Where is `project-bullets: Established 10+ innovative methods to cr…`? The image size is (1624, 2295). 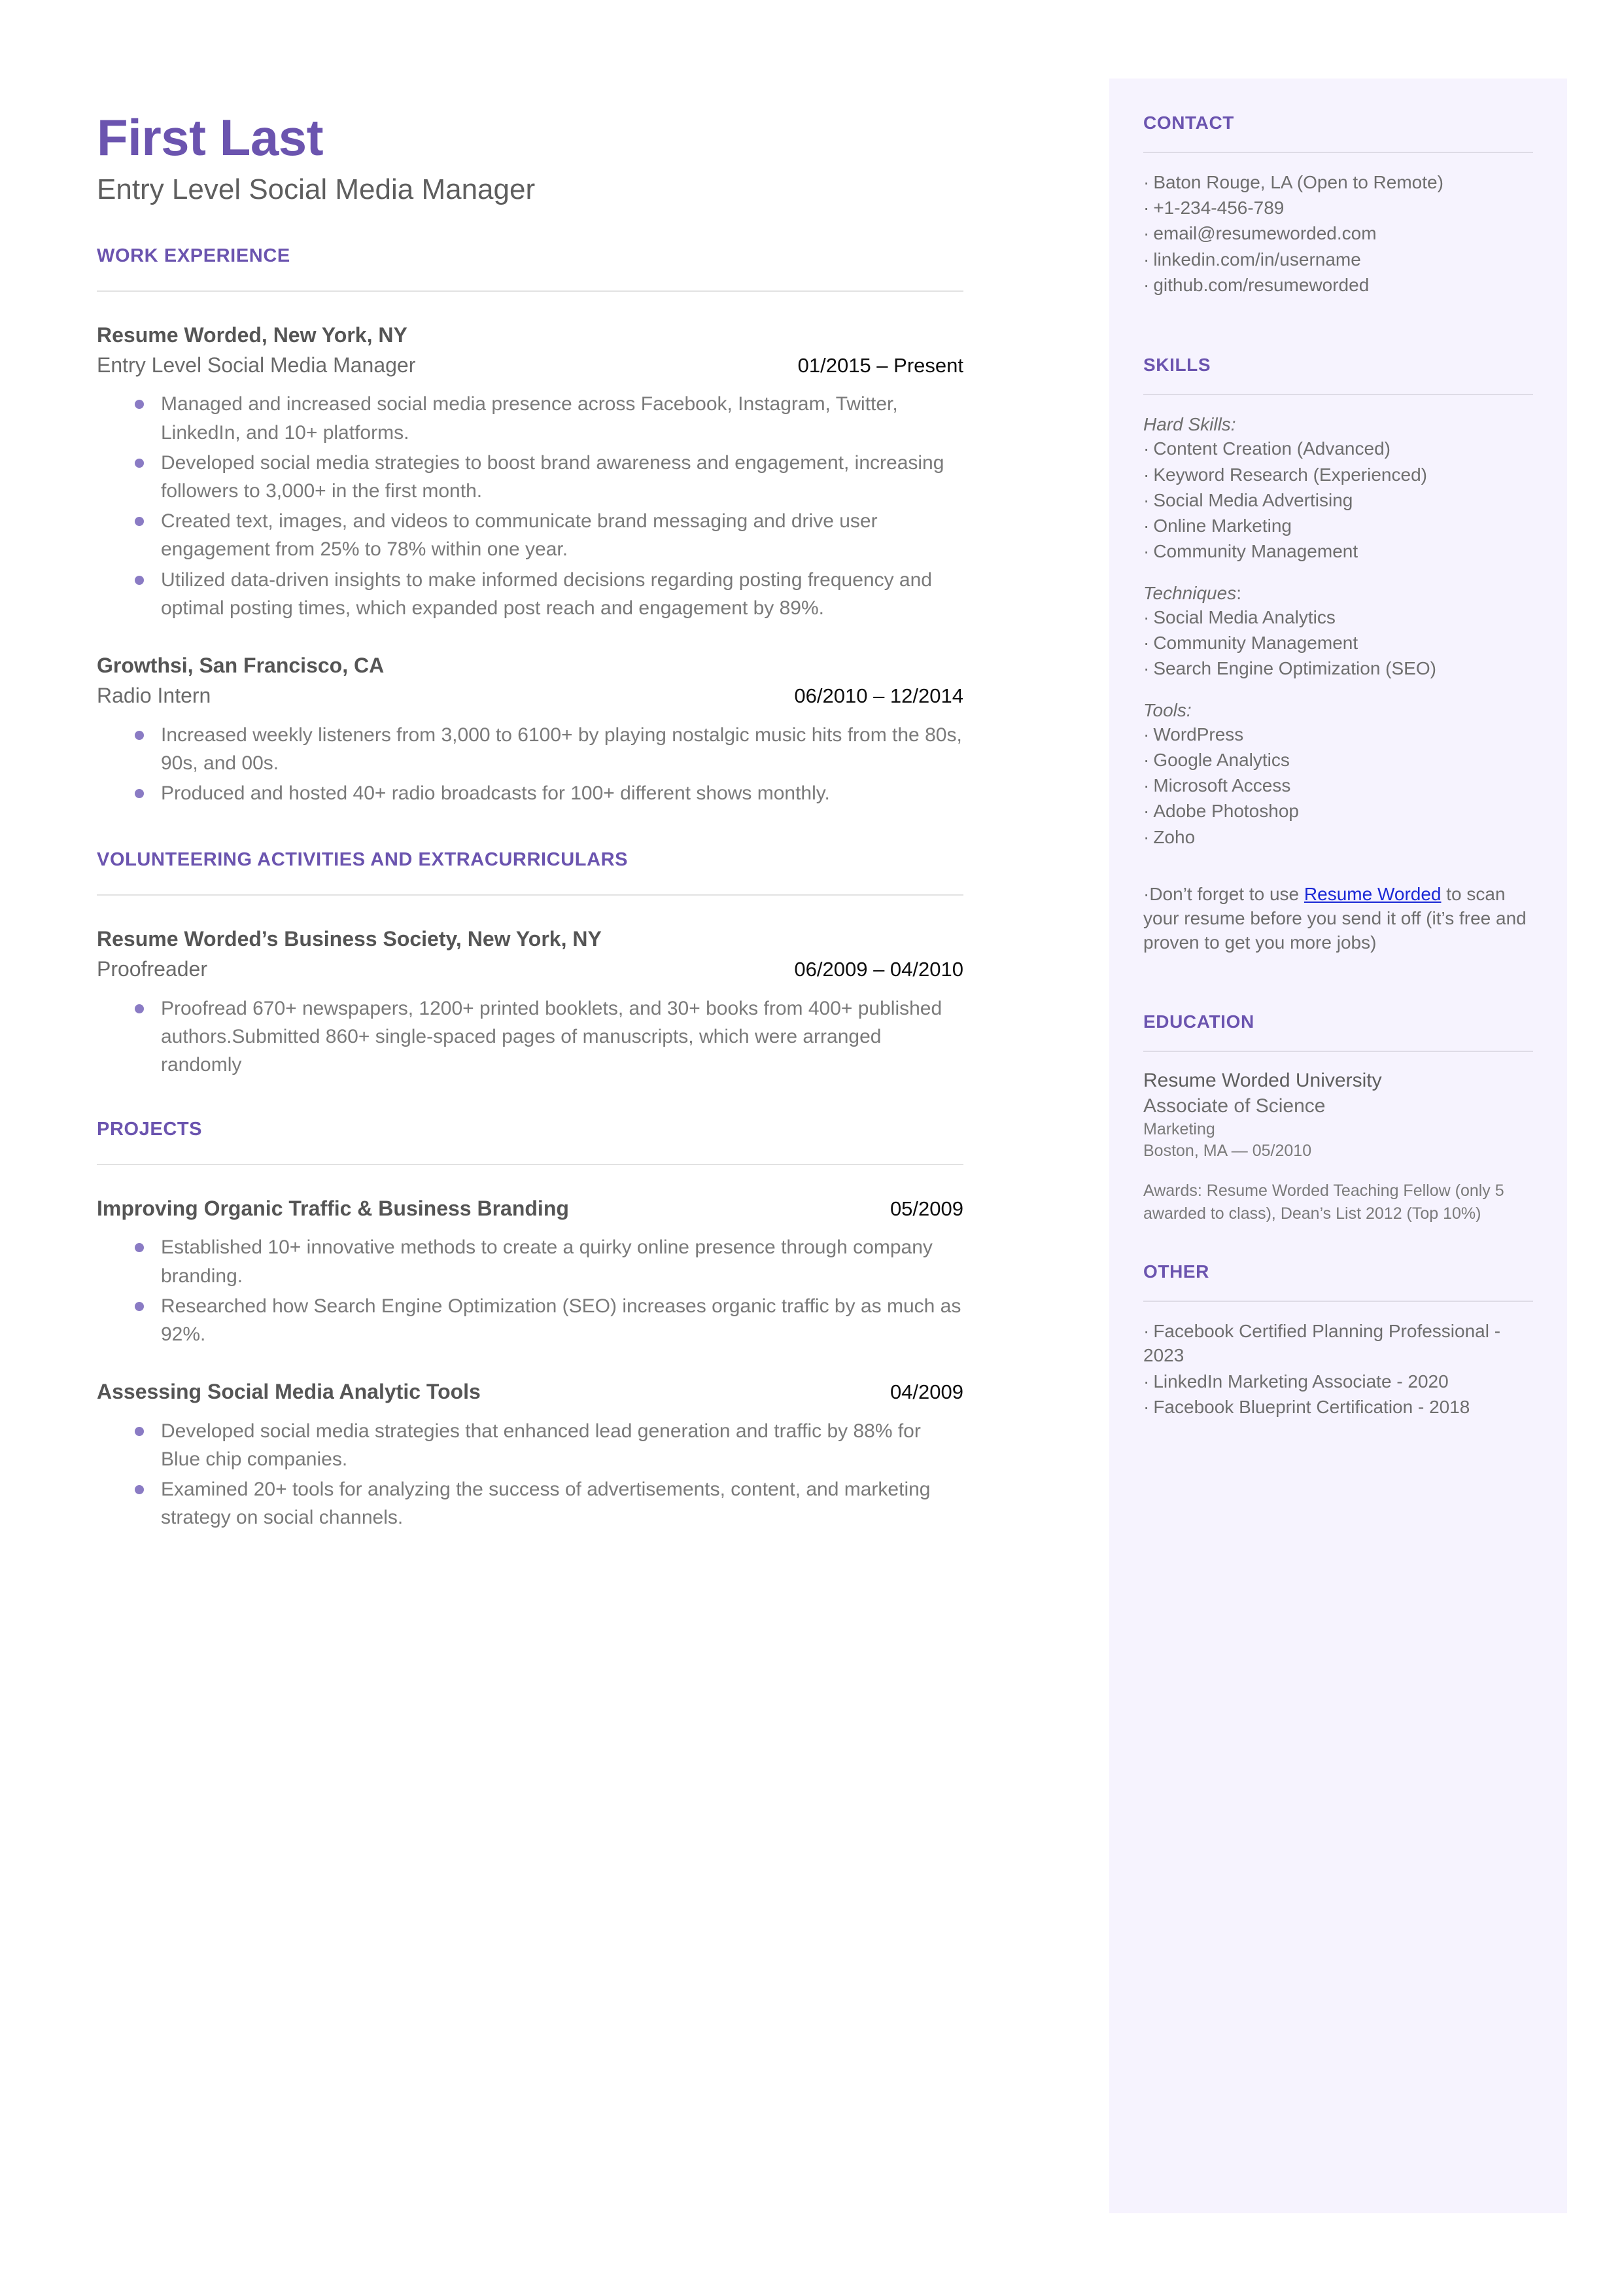
project-bullets: Established 10+ innovative methods to cr… is located at coordinates (530, 1290).